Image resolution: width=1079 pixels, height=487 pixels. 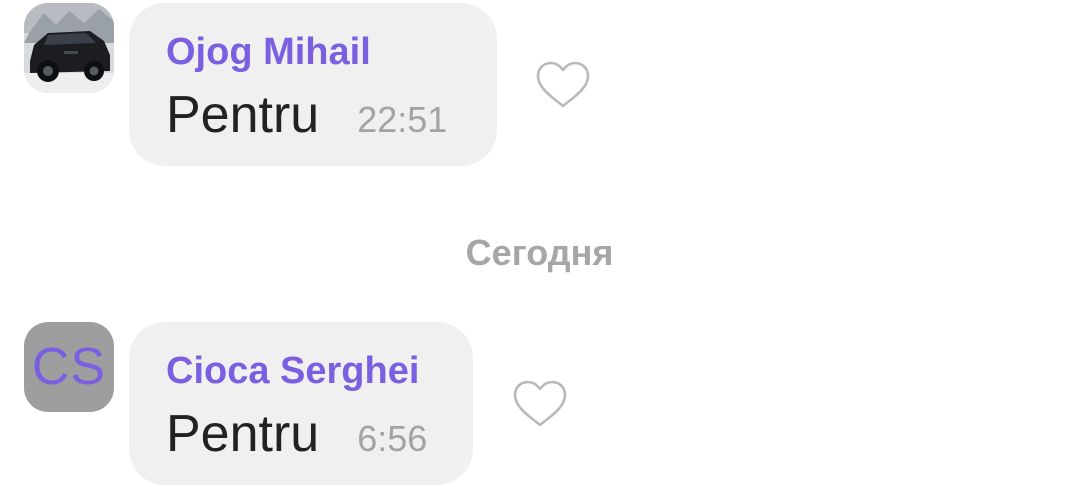 I want to click on message-content: Pentru 6:56, so click(x=296, y=434).